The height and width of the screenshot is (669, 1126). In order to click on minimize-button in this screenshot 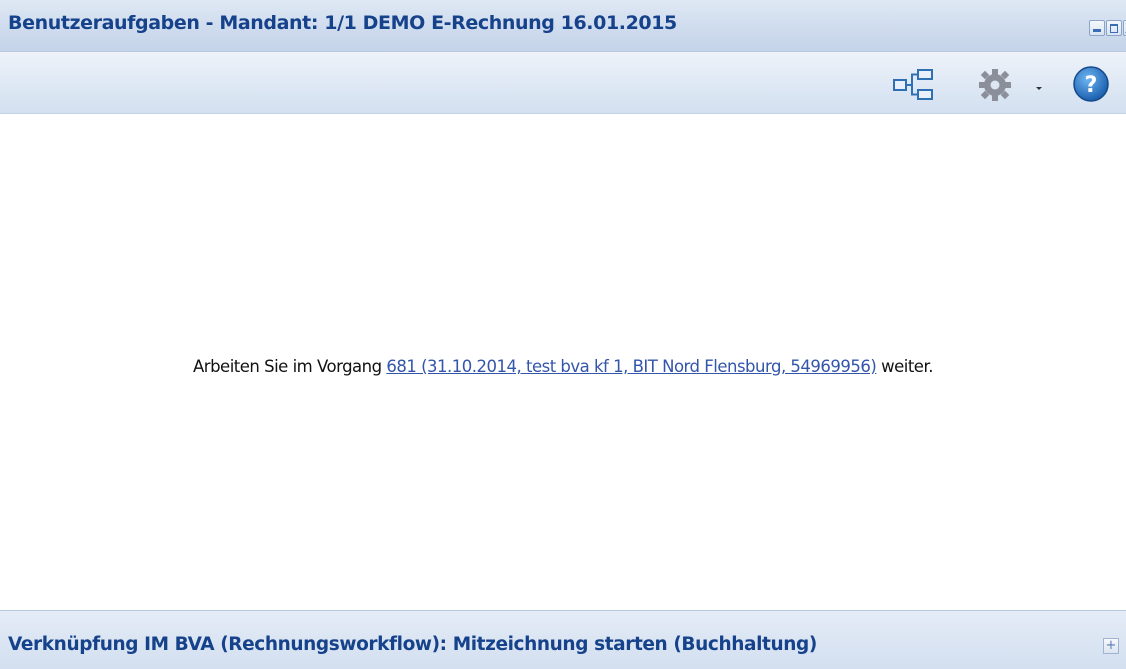, I will do `click(1097, 28)`.